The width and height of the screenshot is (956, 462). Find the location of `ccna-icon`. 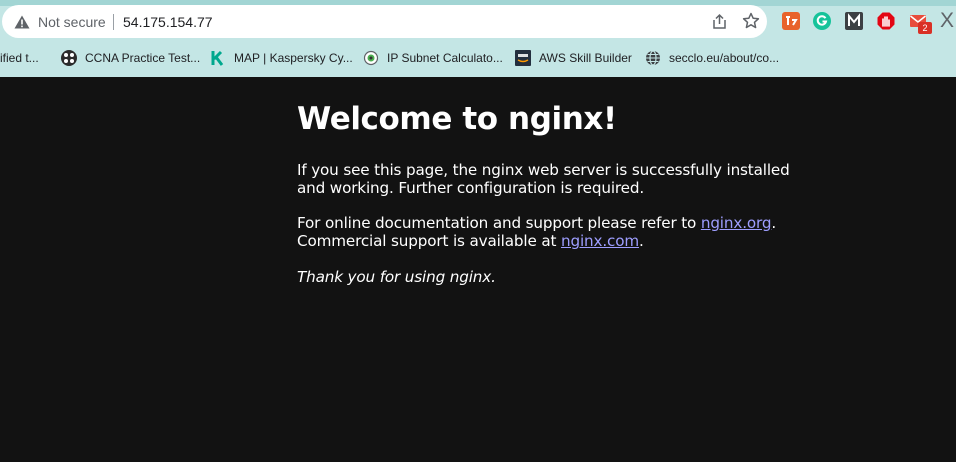

ccna-icon is located at coordinates (69, 58).